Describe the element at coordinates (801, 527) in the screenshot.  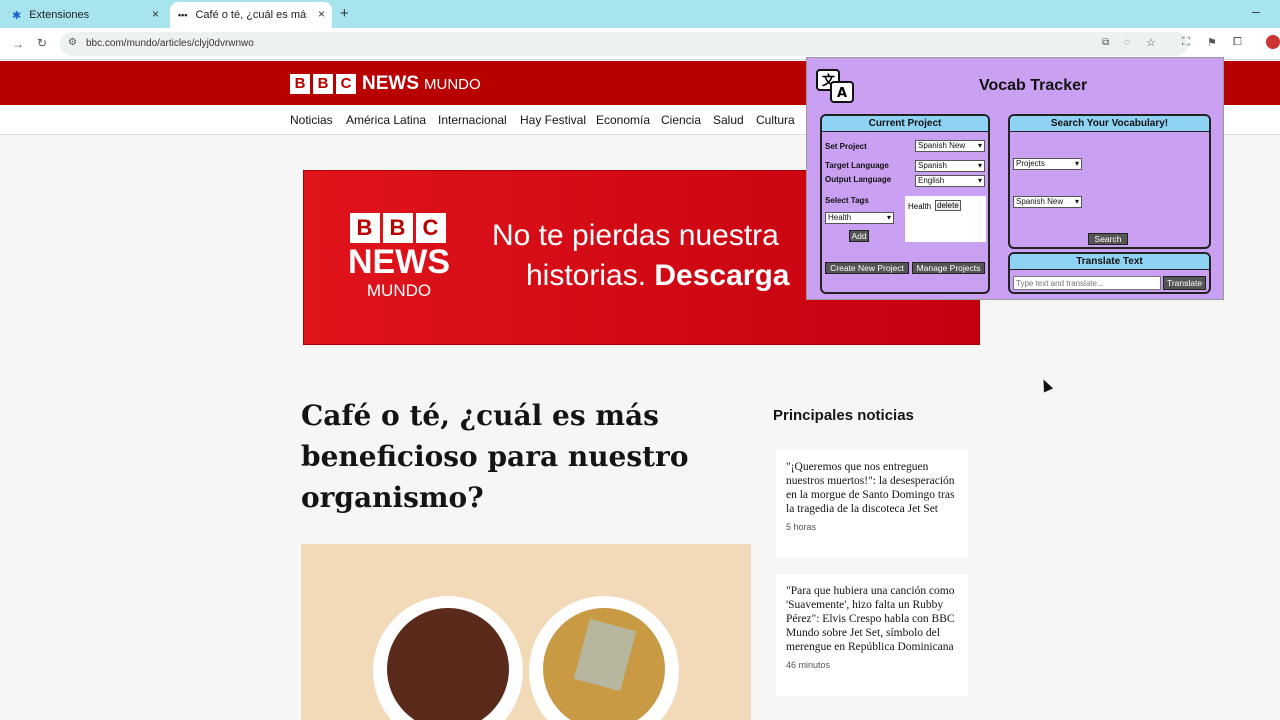
I see `story-time: 5 horas` at that location.